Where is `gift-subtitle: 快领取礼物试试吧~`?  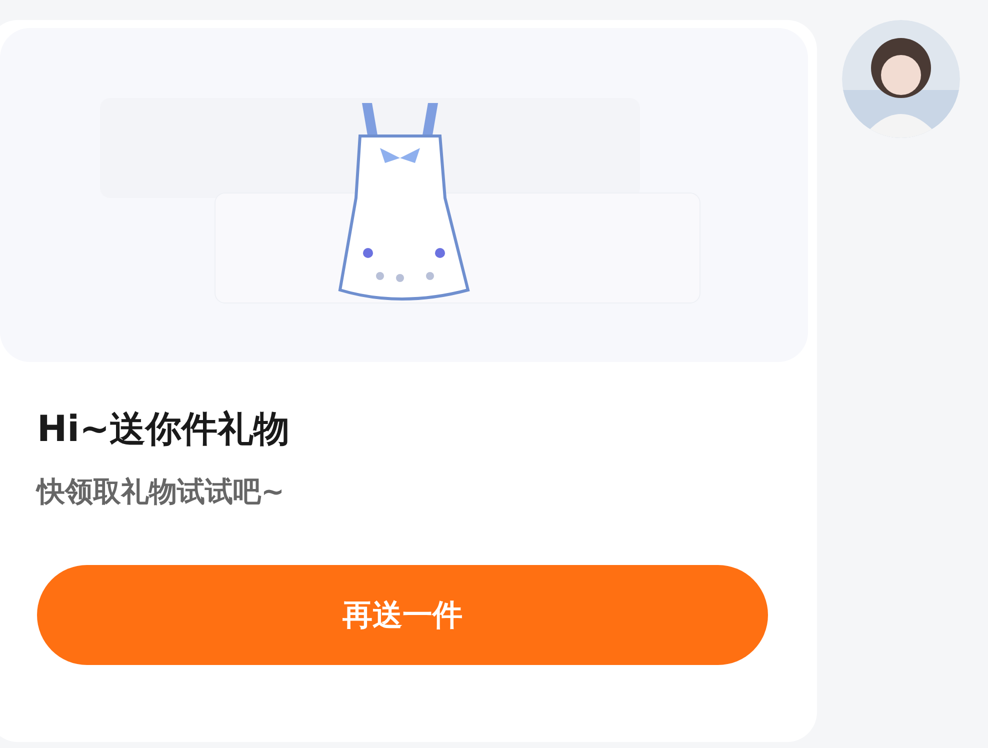
gift-subtitle: 快领取礼物试试吧~ is located at coordinates (161, 492).